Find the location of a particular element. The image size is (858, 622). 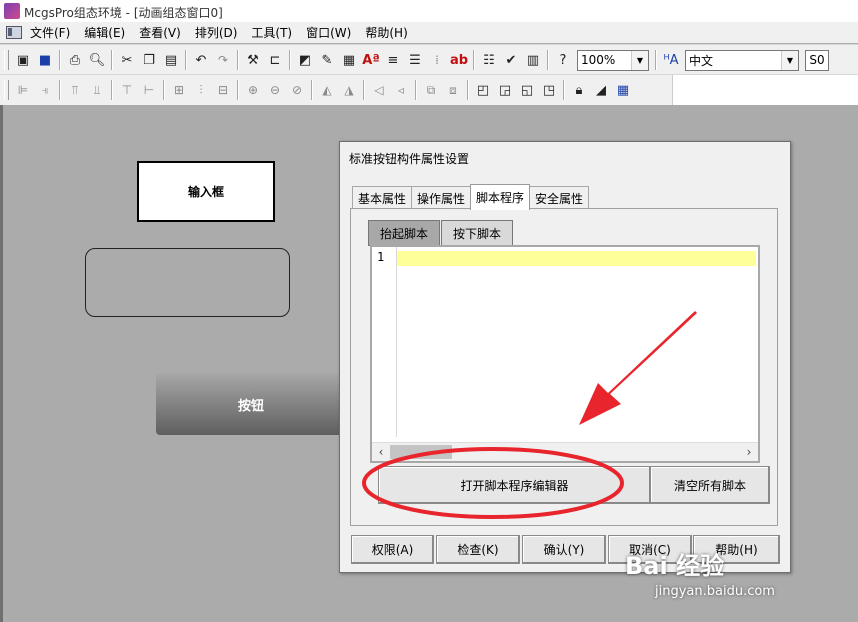

align-grid-icon: ⊏ is located at coordinates (275, 60).